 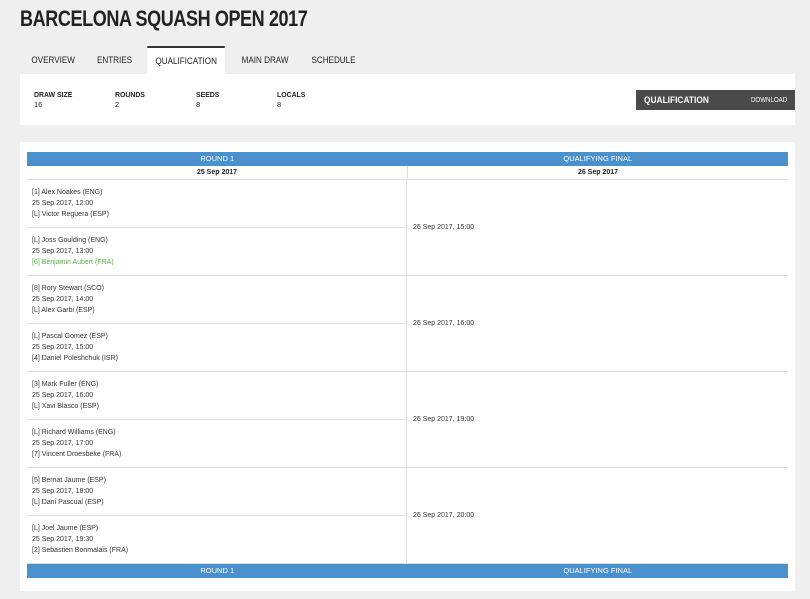 What do you see at coordinates (63, 492) in the screenshot?
I see `match-time: 25 Sep 2017, 18:00` at bounding box center [63, 492].